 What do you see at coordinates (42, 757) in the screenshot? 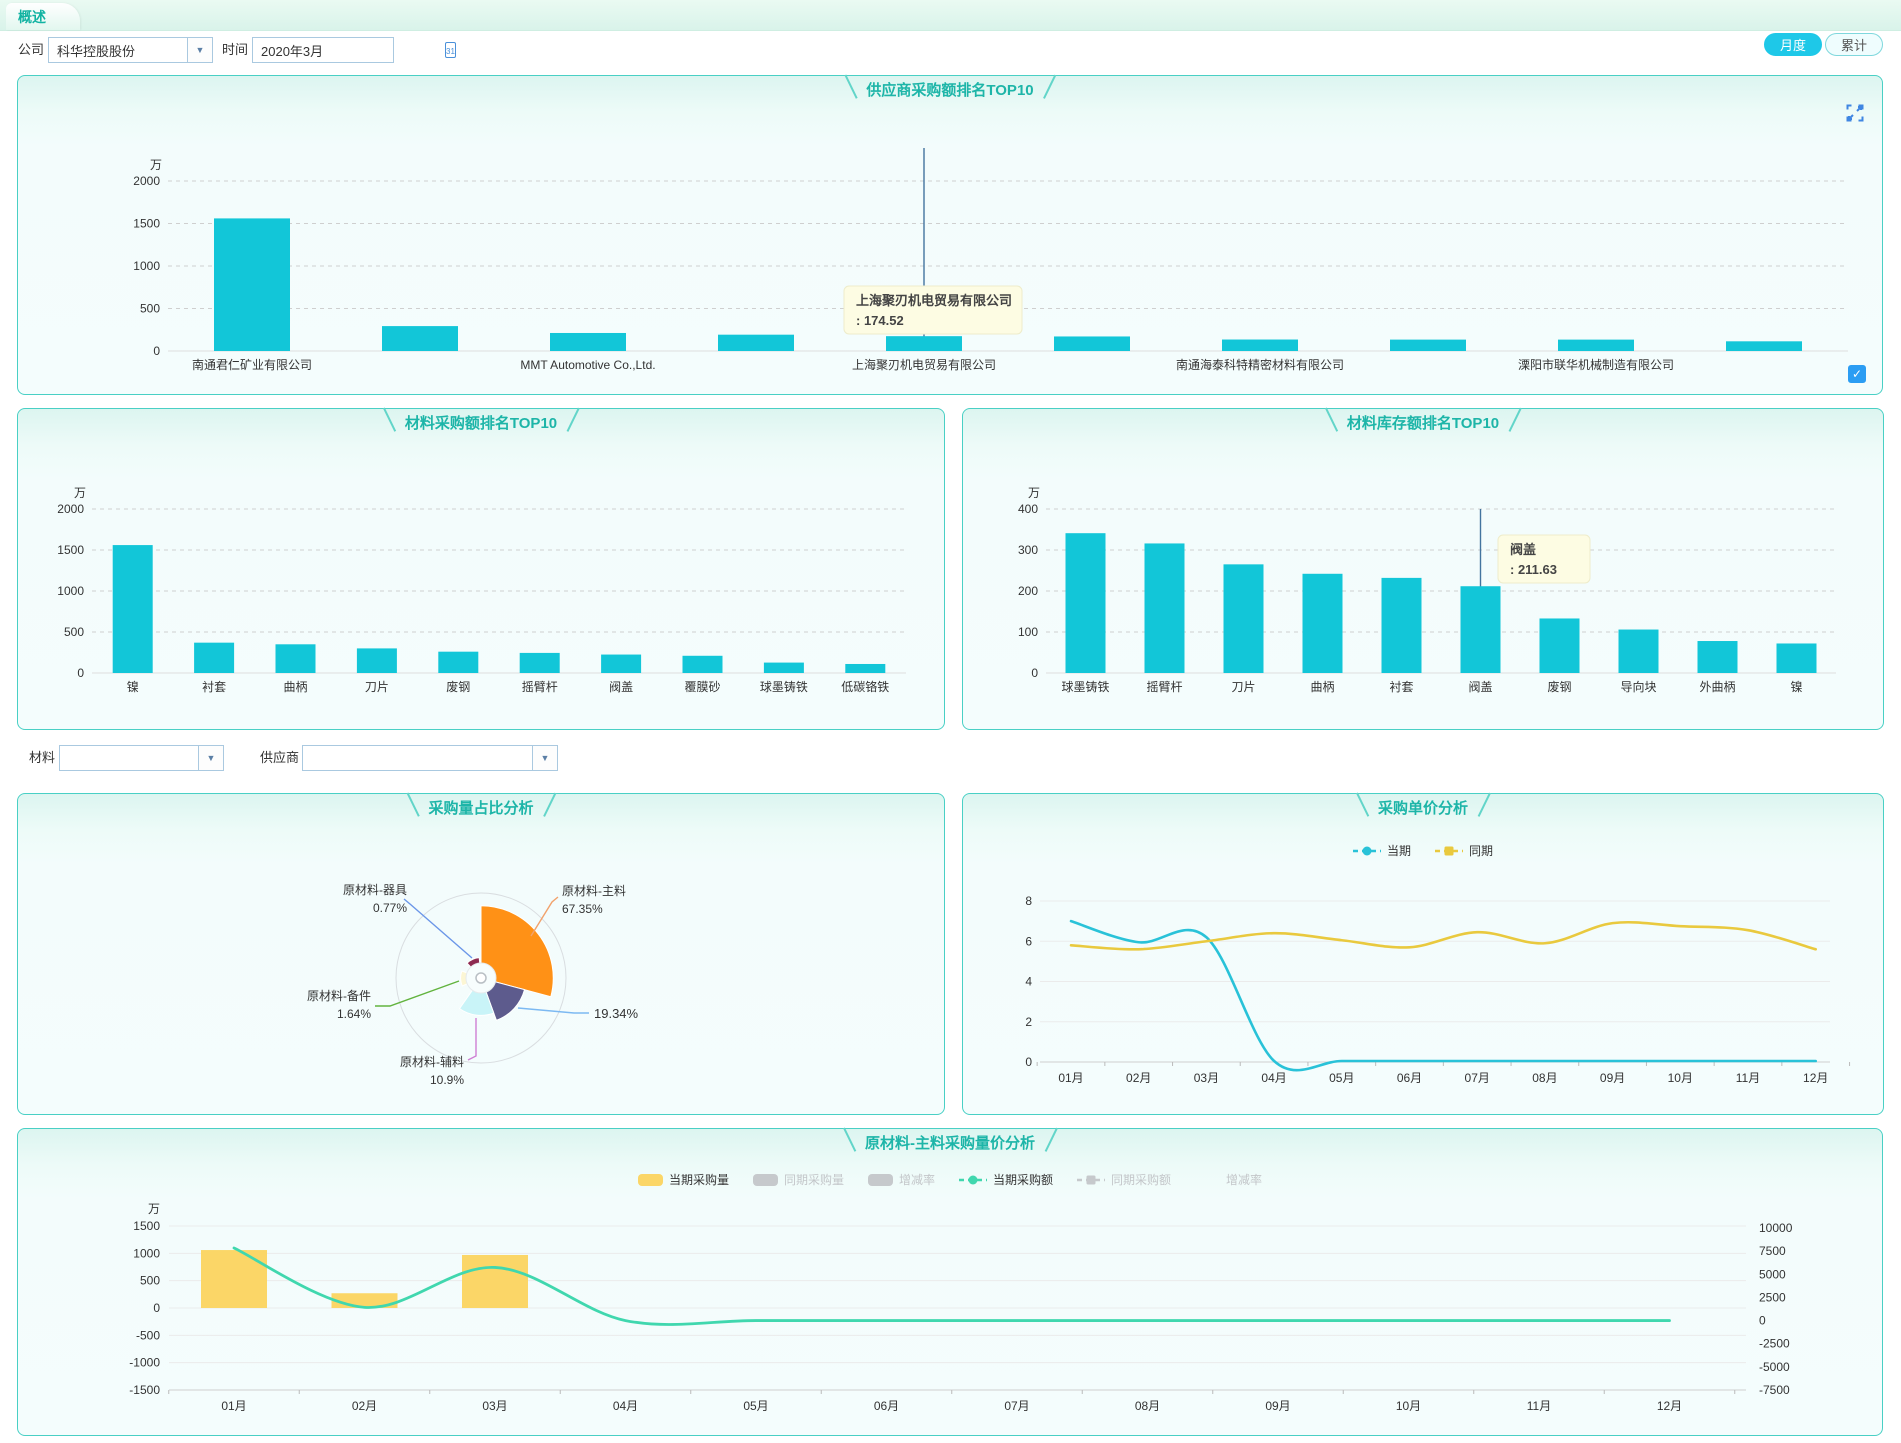
I see `material-label: 材料` at bounding box center [42, 757].